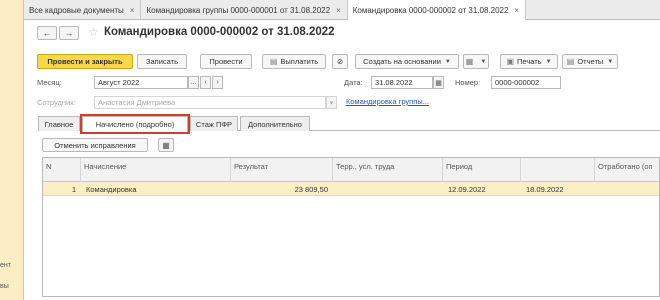 Image resolution: width=660 pixels, height=300 pixels. I want to click on date-label: Дата:, so click(353, 82).